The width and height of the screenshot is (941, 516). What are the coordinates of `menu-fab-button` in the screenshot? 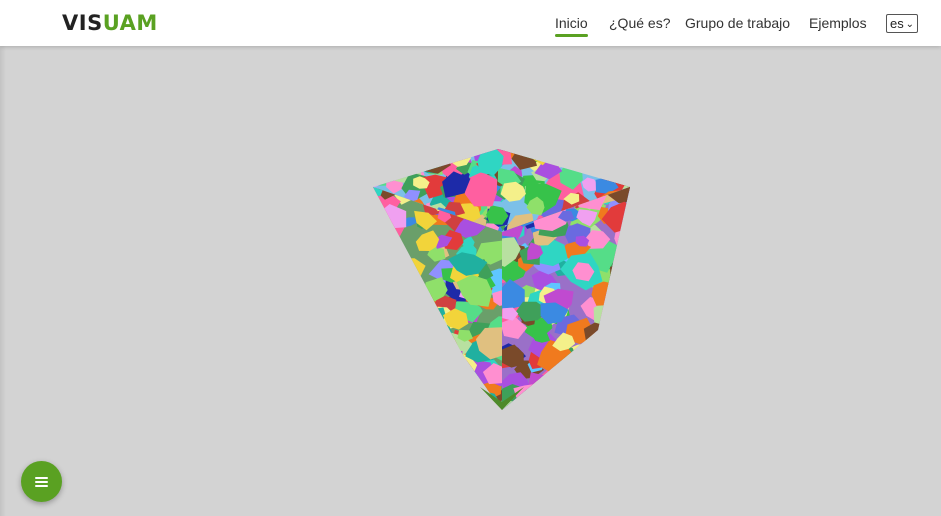 It's located at (41, 481).